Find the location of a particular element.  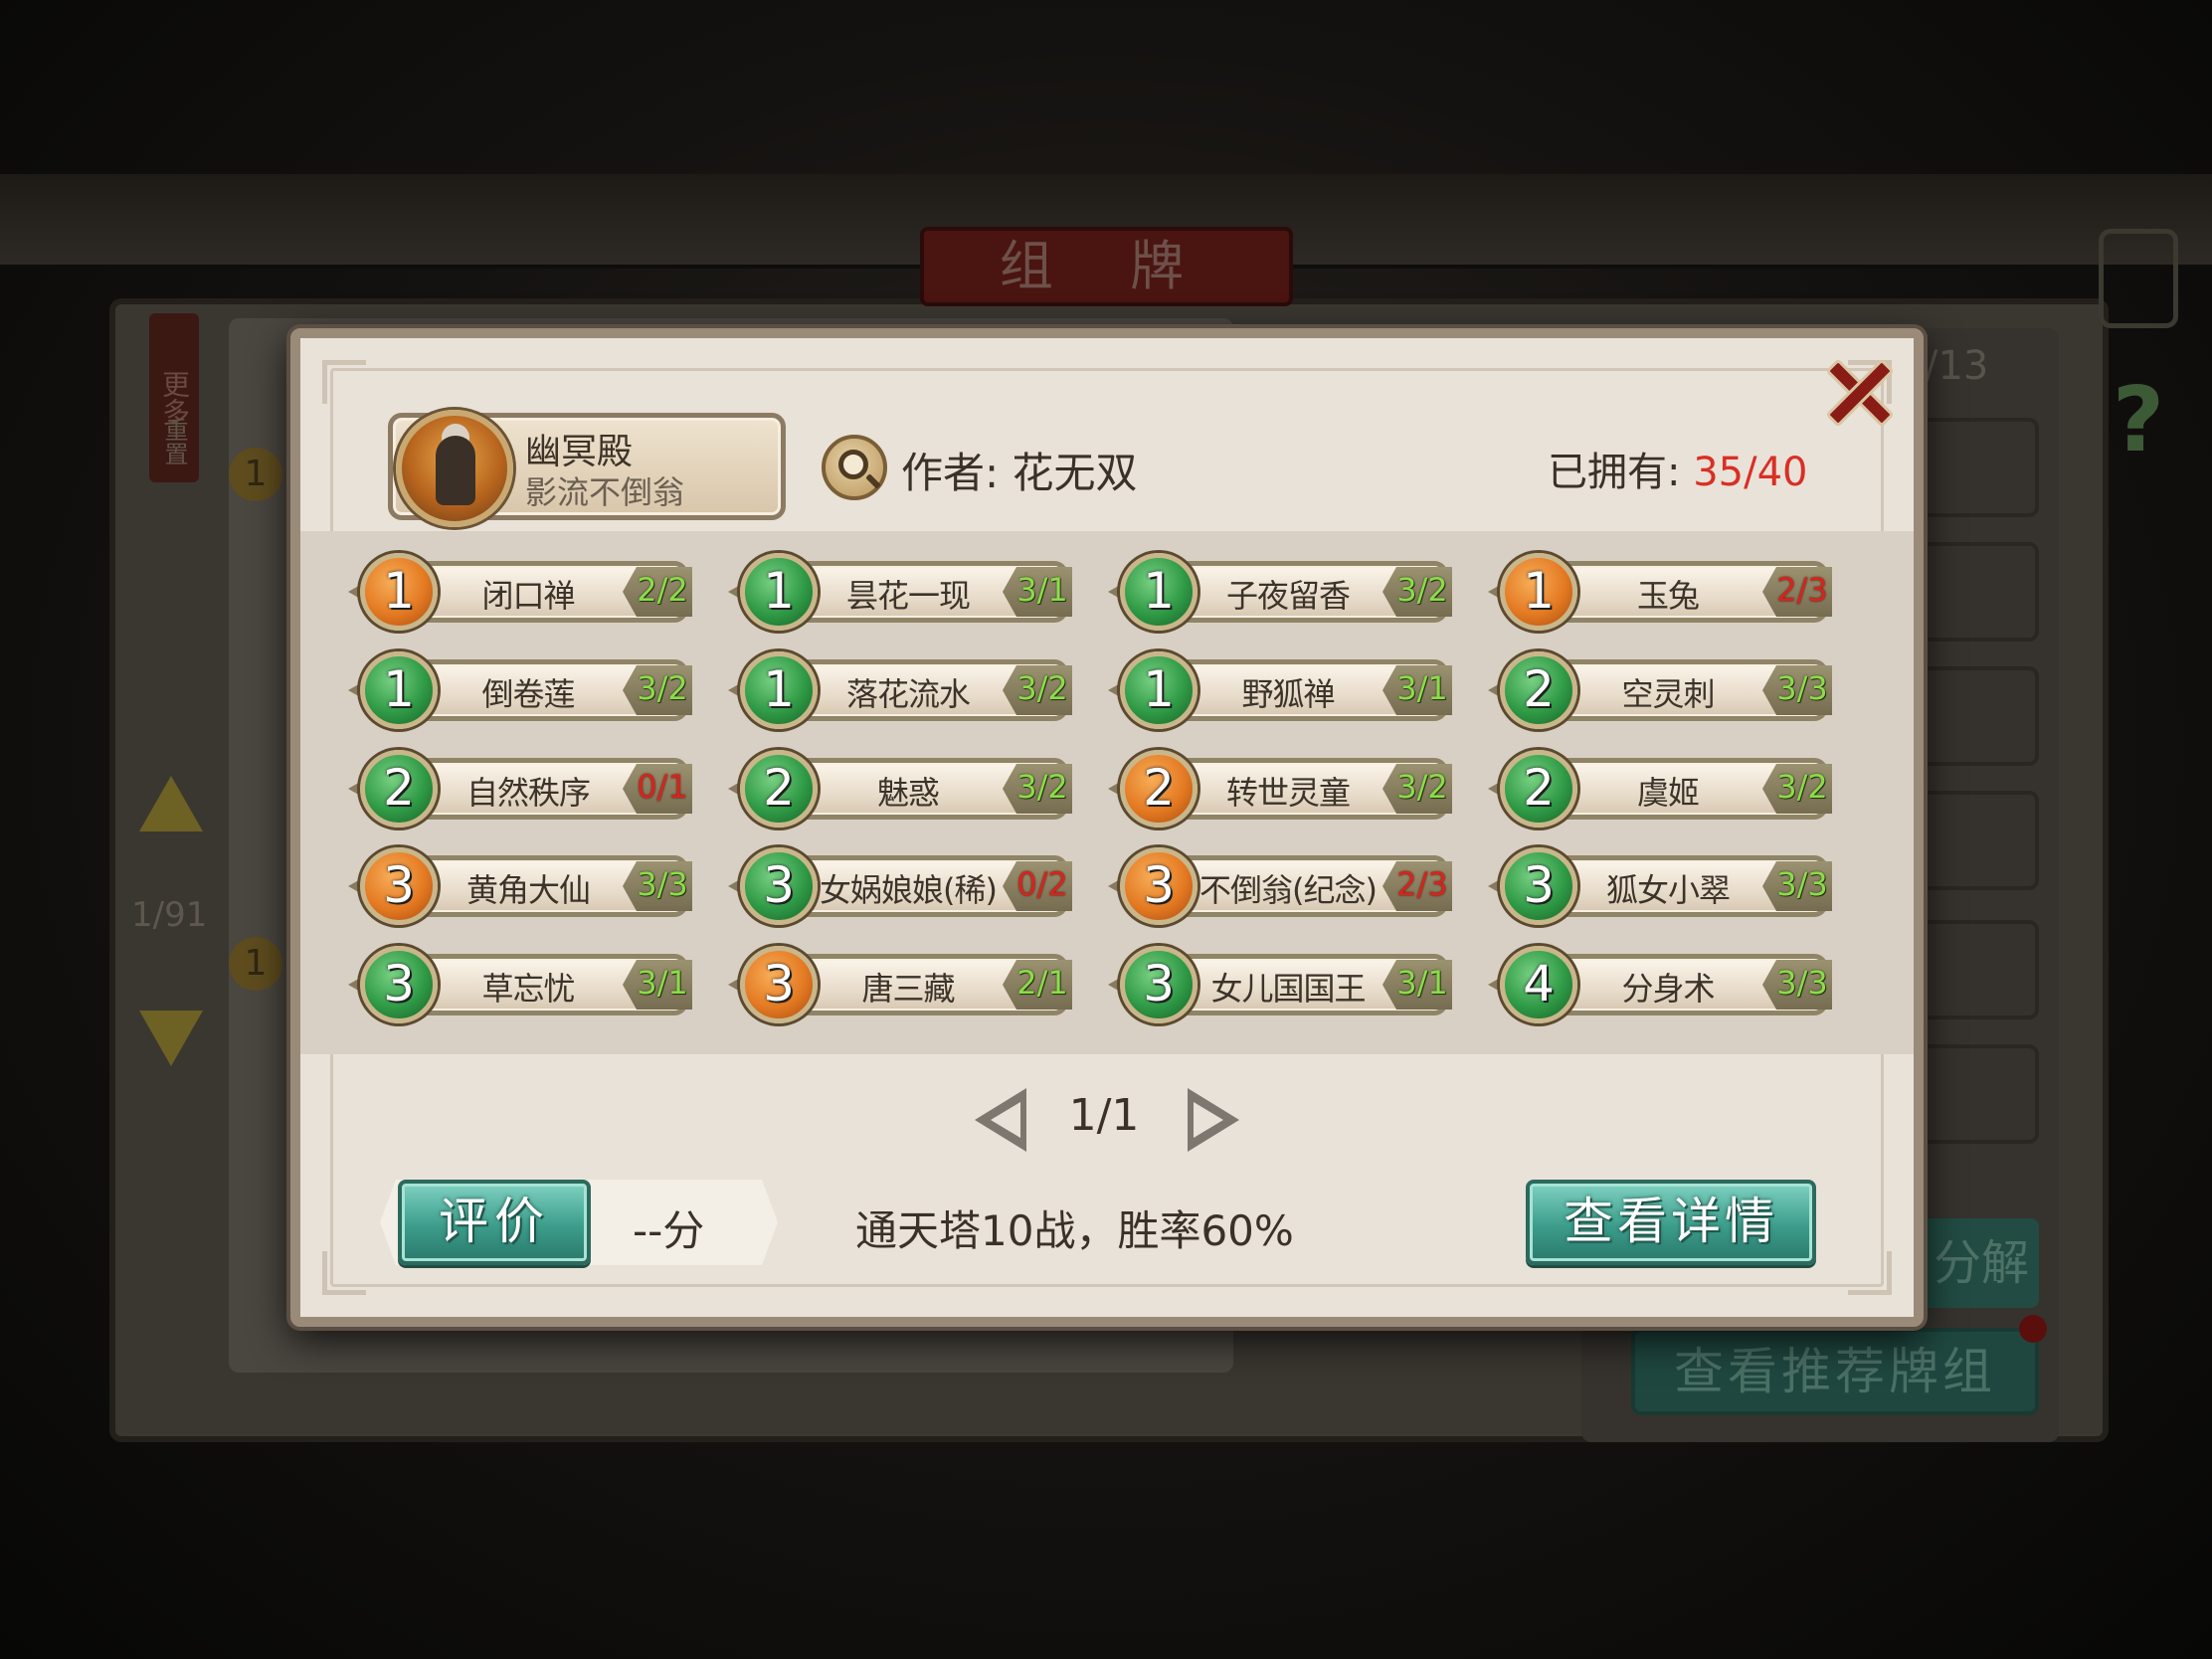

card-name: 唐三藏 is located at coordinates (908, 989).